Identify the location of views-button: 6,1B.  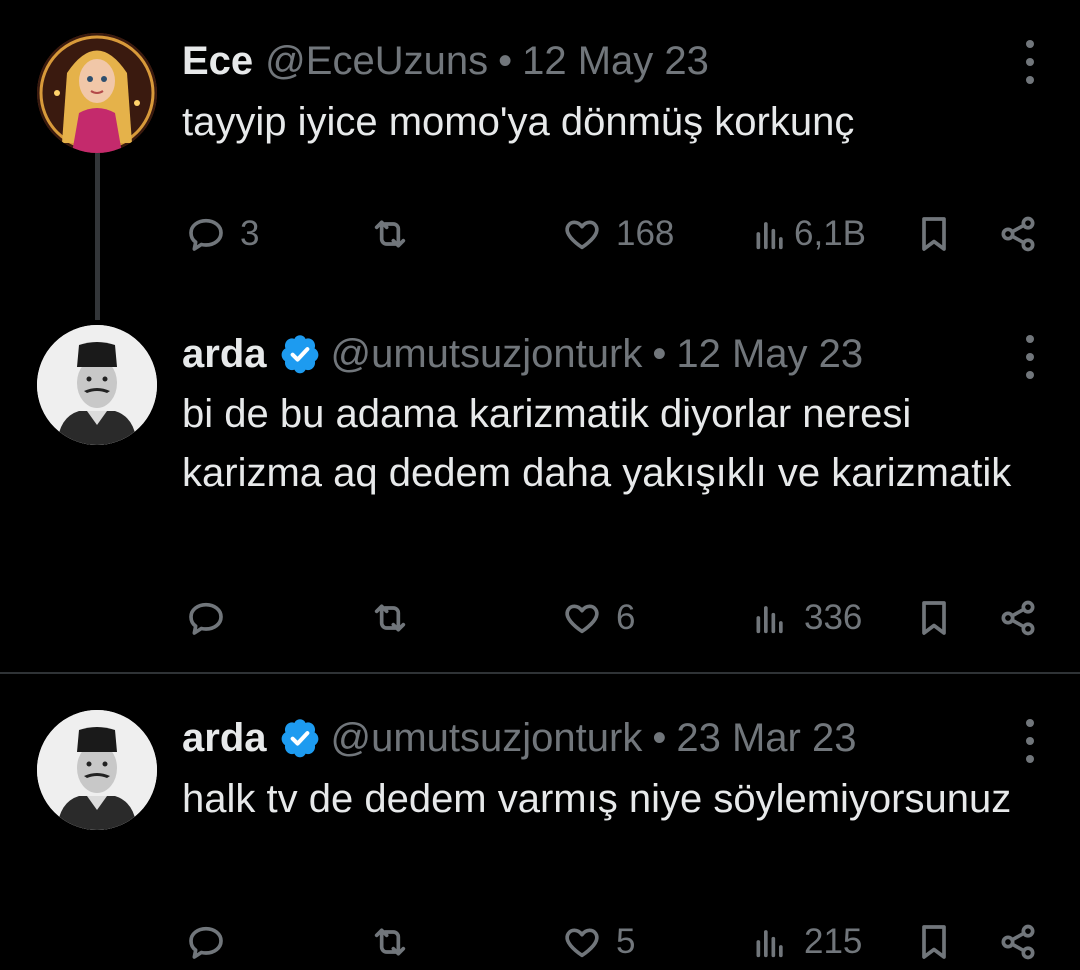
(808, 234).